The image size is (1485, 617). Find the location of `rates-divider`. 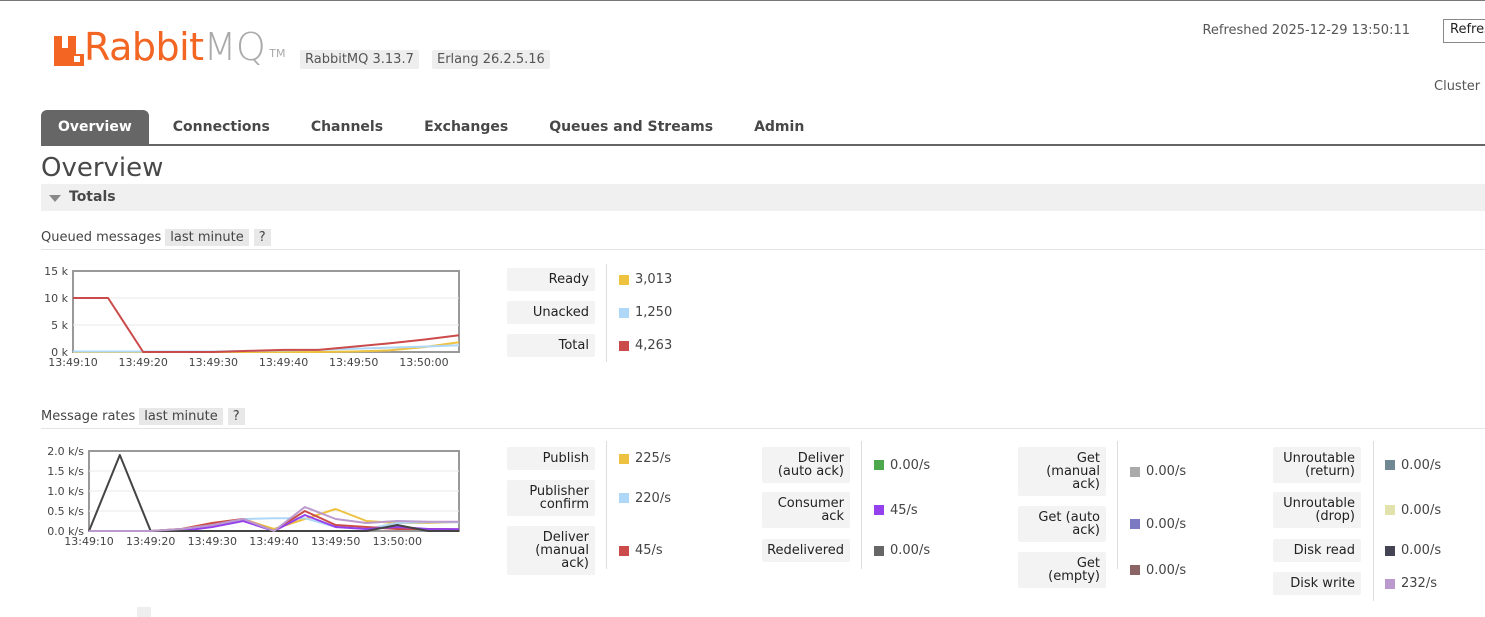

rates-divider is located at coordinates (763, 428).